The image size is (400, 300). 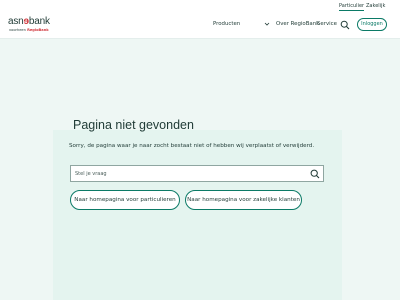 I want to click on home-particulieren-button: Naar homepagina voor particulieren, so click(x=125, y=200).